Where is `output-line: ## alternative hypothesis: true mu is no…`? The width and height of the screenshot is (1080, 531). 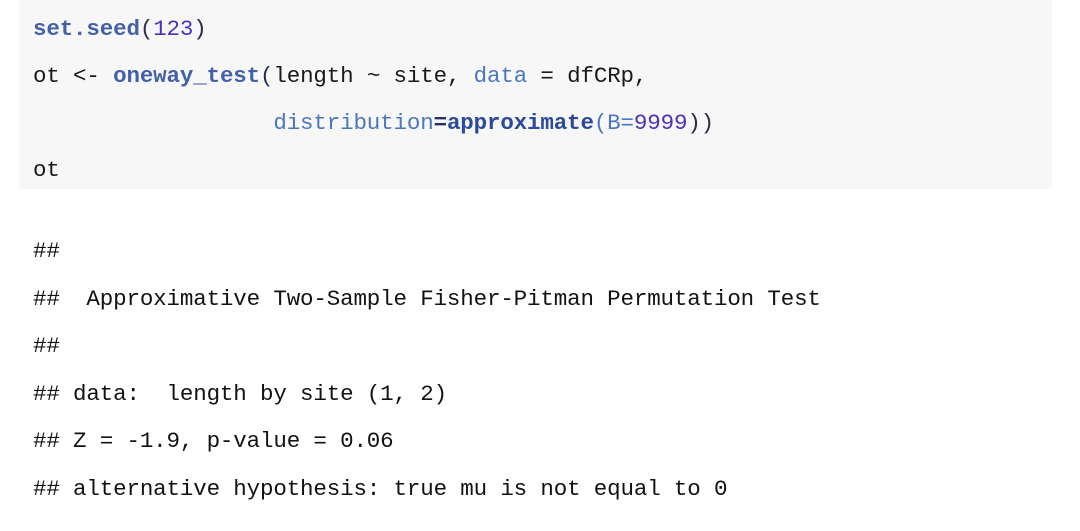 output-line: ## alternative hypothesis: true mu is no… is located at coordinates (380, 488).